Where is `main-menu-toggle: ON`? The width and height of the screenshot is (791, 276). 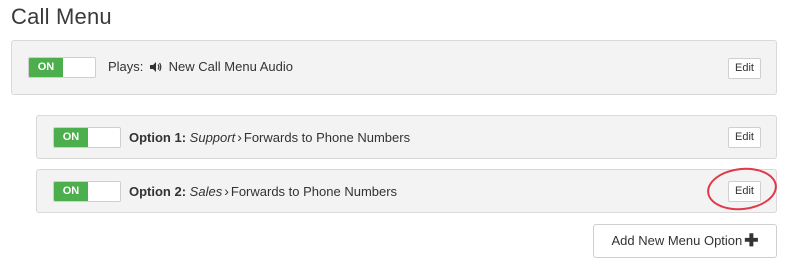
main-menu-toggle: ON is located at coordinates (62, 67).